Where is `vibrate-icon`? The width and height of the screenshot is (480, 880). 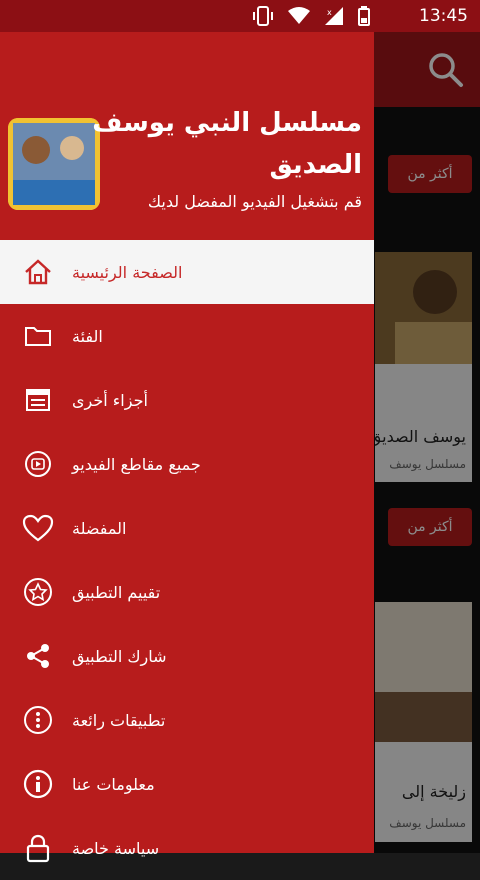 vibrate-icon is located at coordinates (263, 16).